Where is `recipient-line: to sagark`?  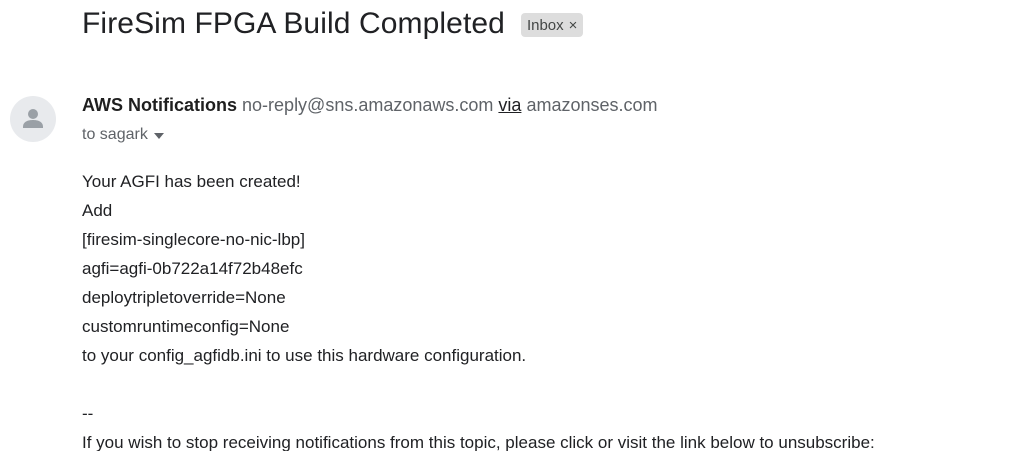
recipient-line: to sagark is located at coordinates (123, 135).